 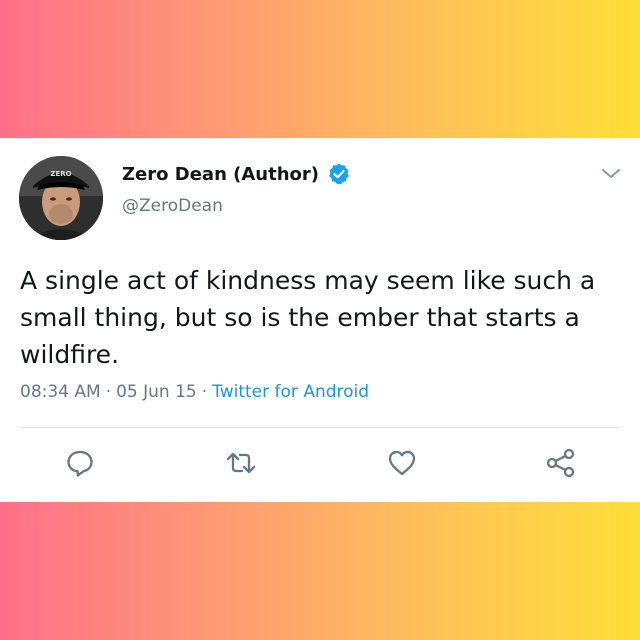 I want to click on tweet-time: 08:34 AM, so click(x=60, y=392).